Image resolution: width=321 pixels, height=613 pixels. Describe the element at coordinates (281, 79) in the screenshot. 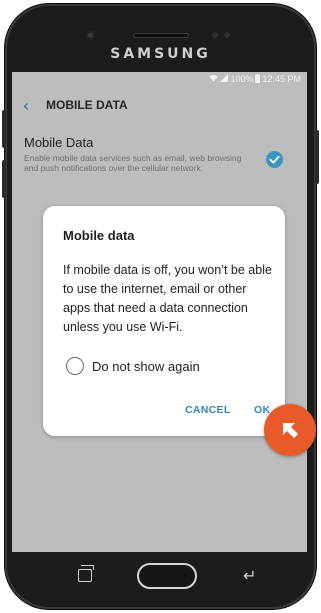

I see `clock: 12:45 PM` at that location.